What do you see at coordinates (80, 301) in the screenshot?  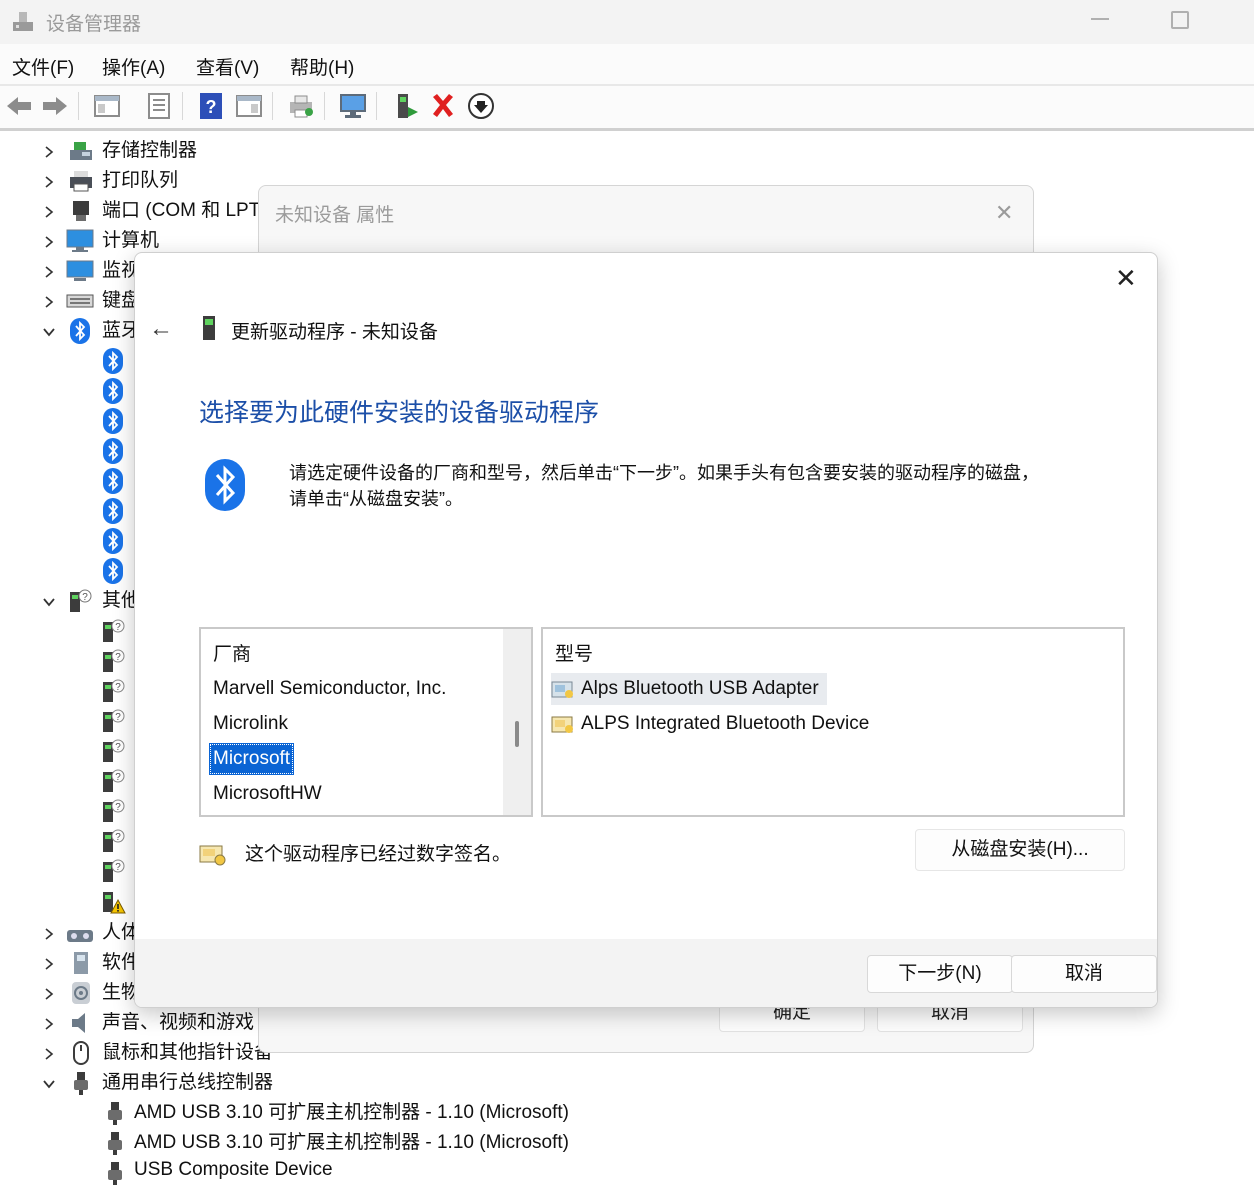 I see `keyboard-icon` at bounding box center [80, 301].